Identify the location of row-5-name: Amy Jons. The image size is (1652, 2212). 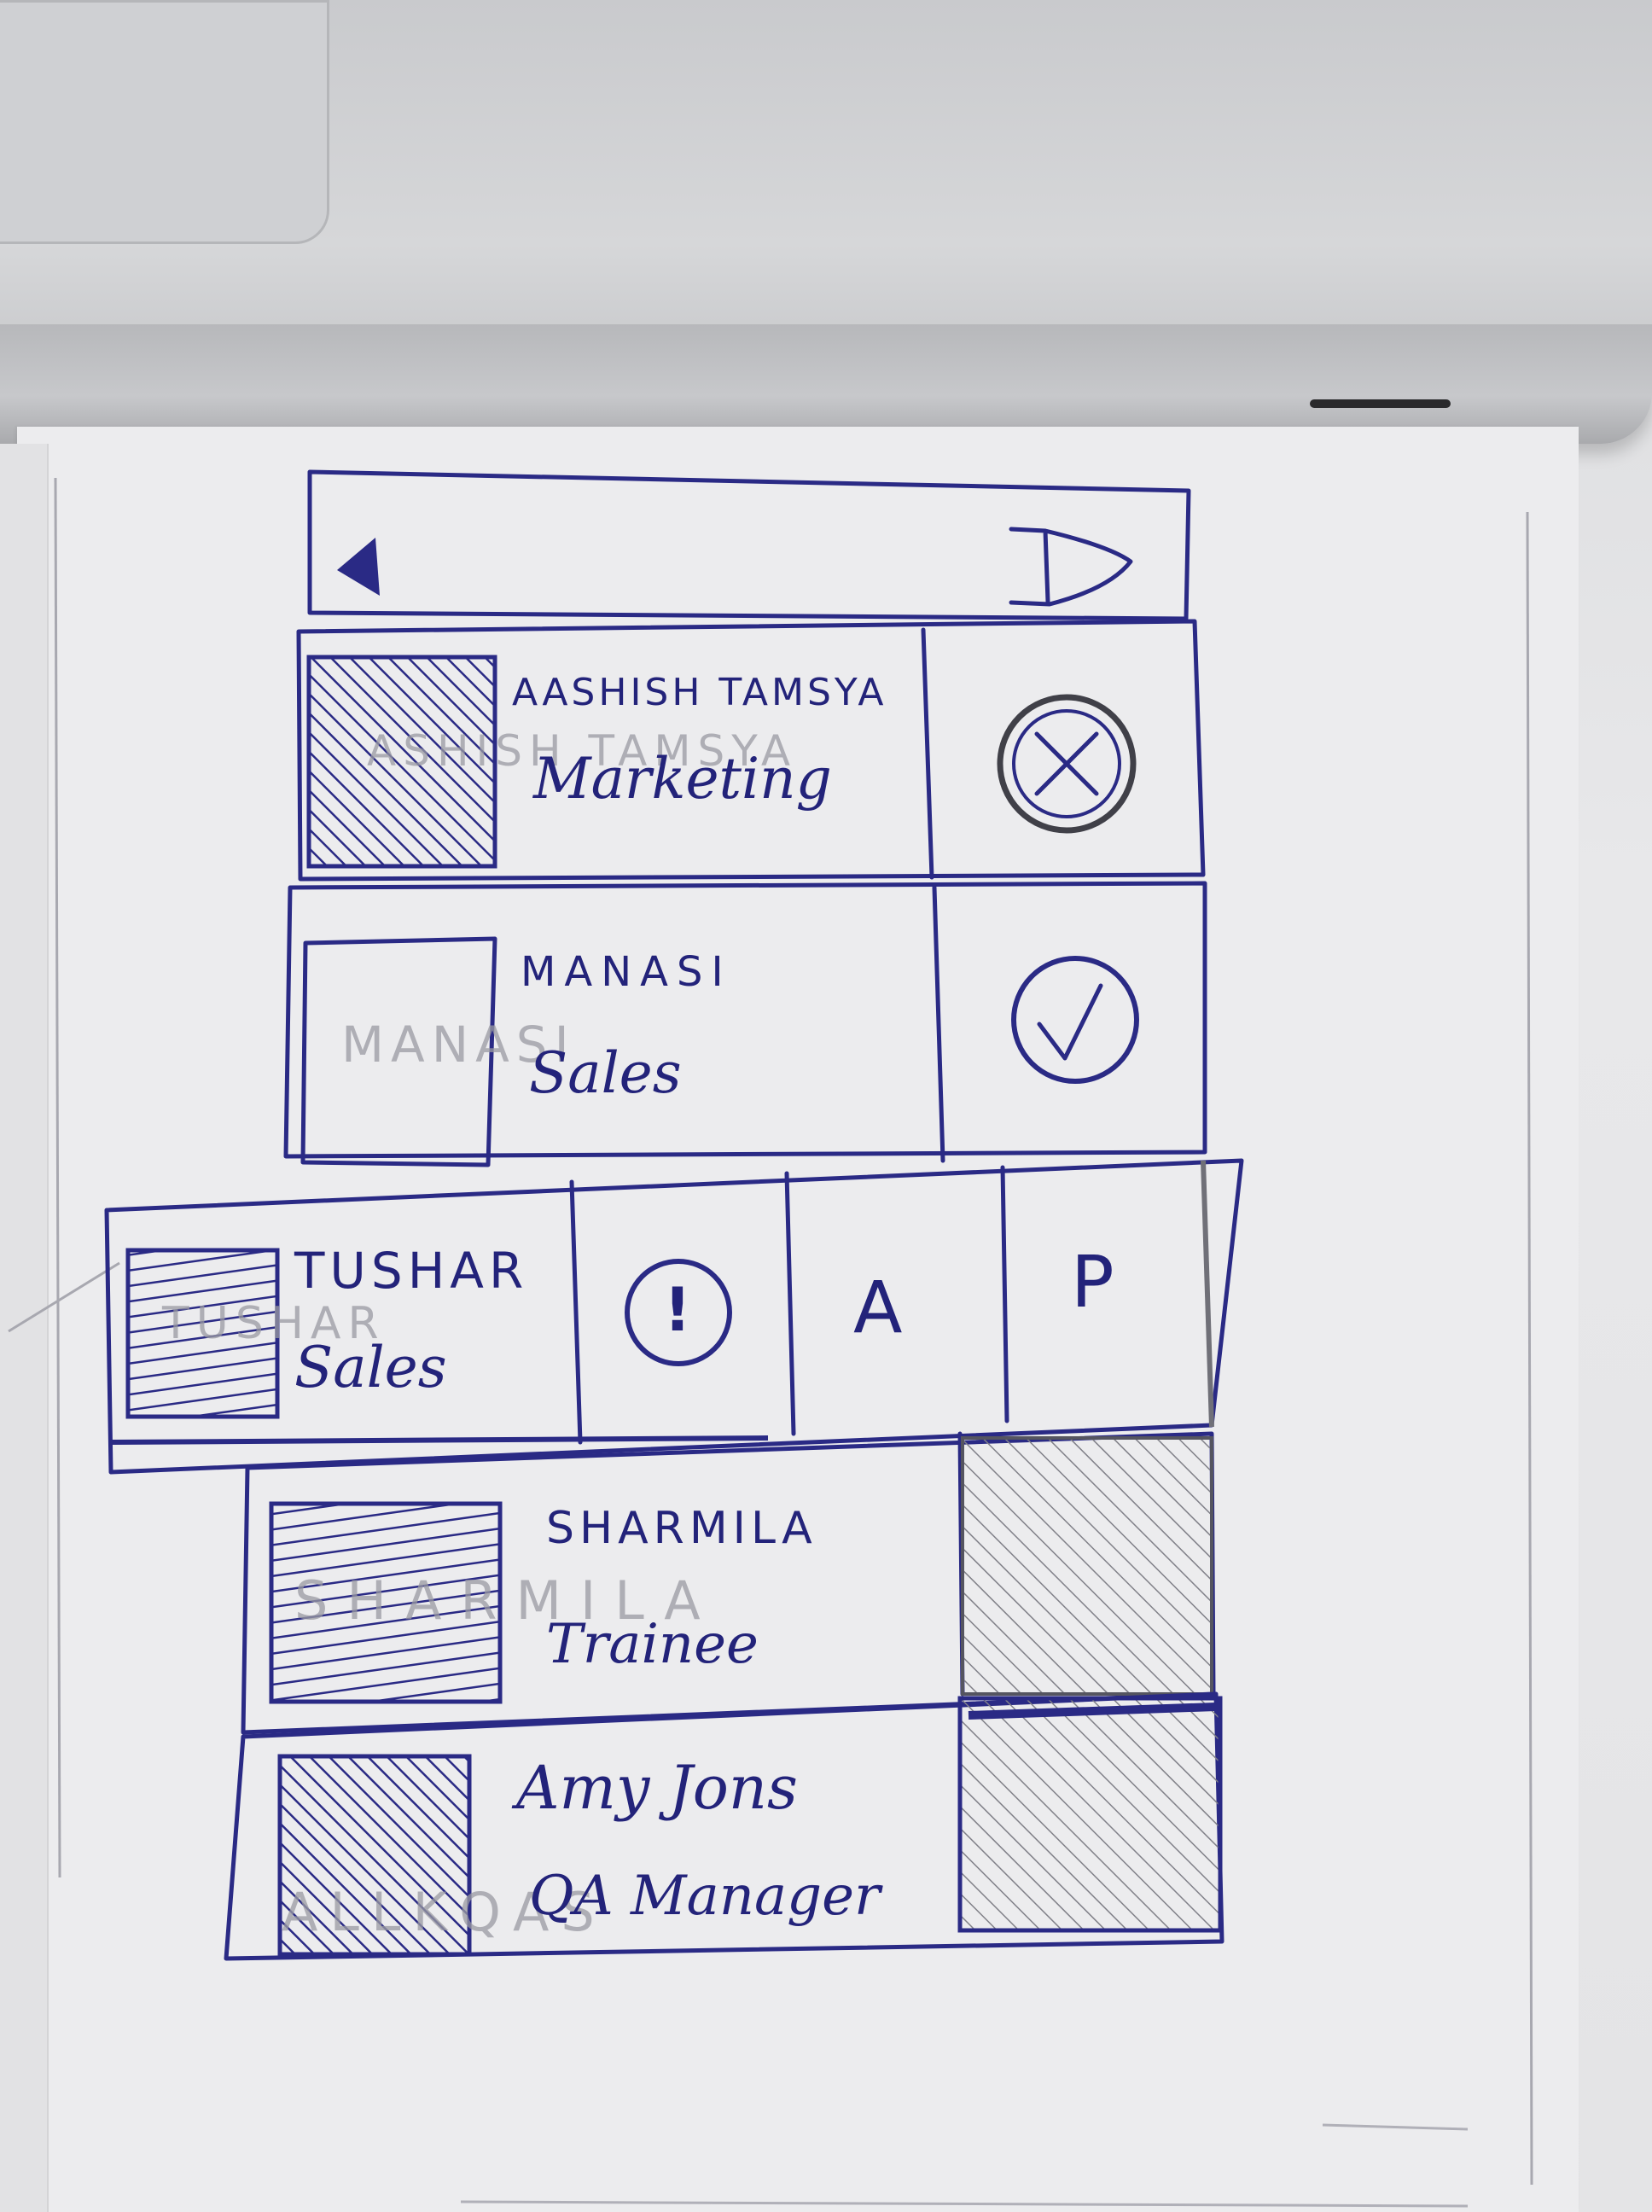
(657, 1788).